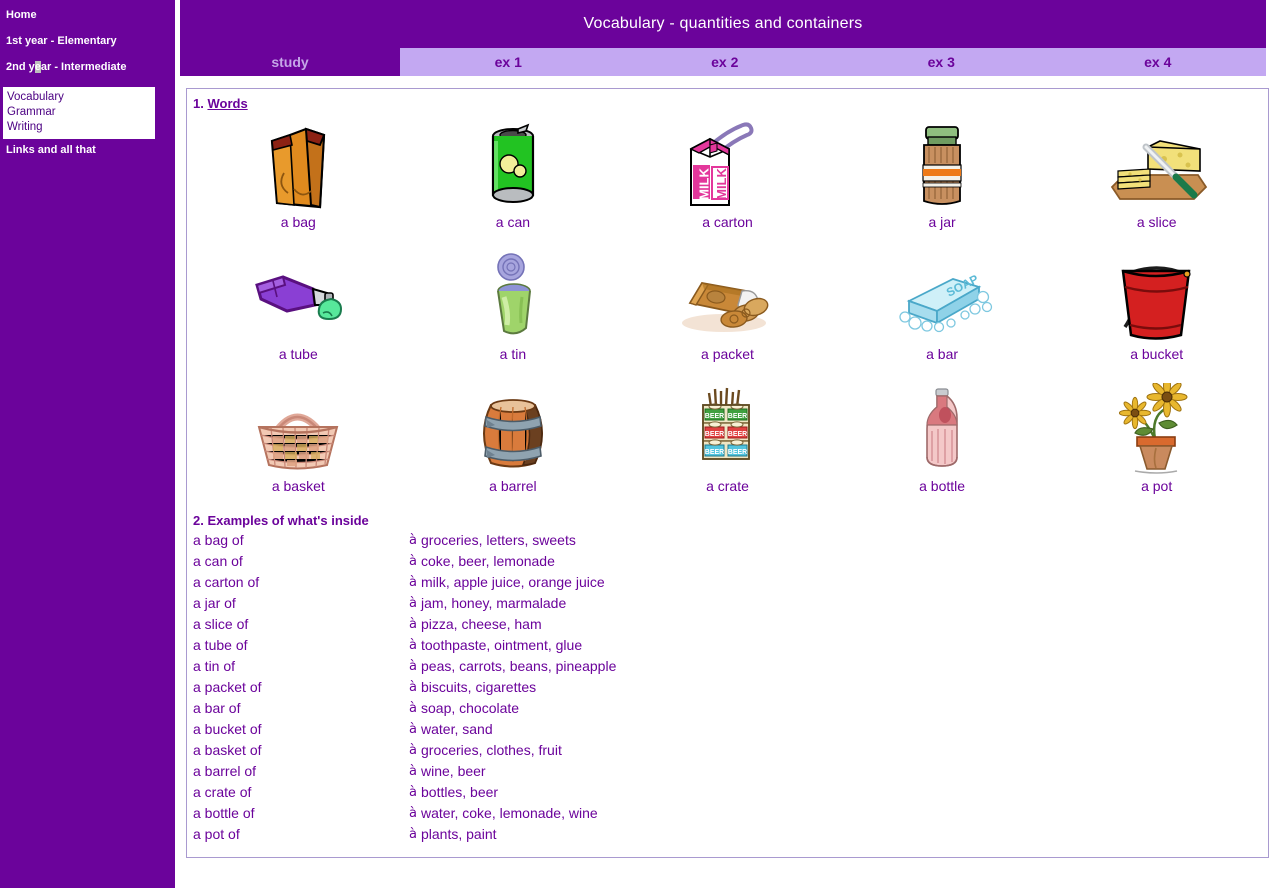 This screenshot has width=1273, height=888. What do you see at coordinates (290, 62) in the screenshot?
I see `tab-study: study` at bounding box center [290, 62].